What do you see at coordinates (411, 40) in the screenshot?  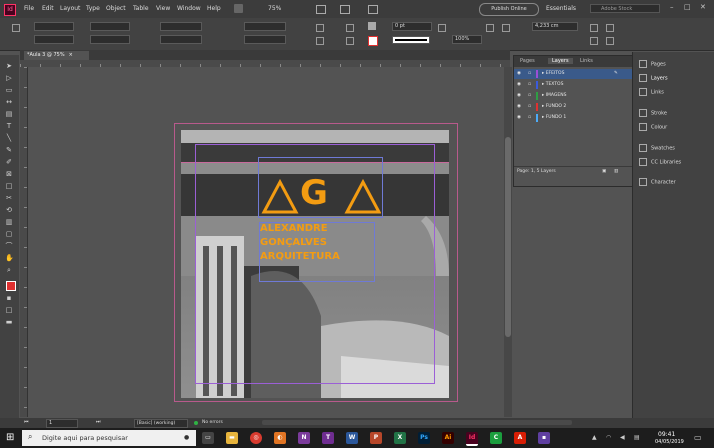 I see `stroke-type-select` at bounding box center [411, 40].